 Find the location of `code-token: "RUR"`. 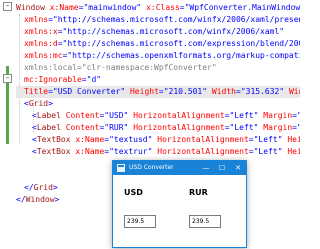

code-token: "RUR" is located at coordinates (116, 127).